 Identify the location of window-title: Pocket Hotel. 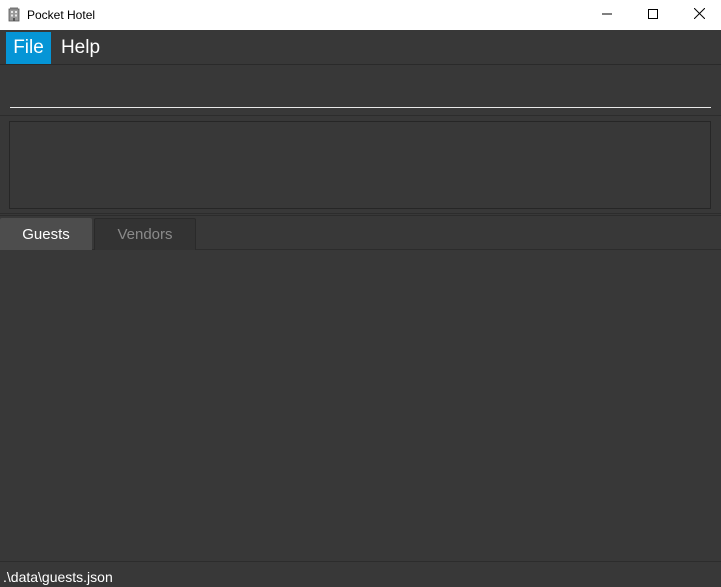
(61, 15).